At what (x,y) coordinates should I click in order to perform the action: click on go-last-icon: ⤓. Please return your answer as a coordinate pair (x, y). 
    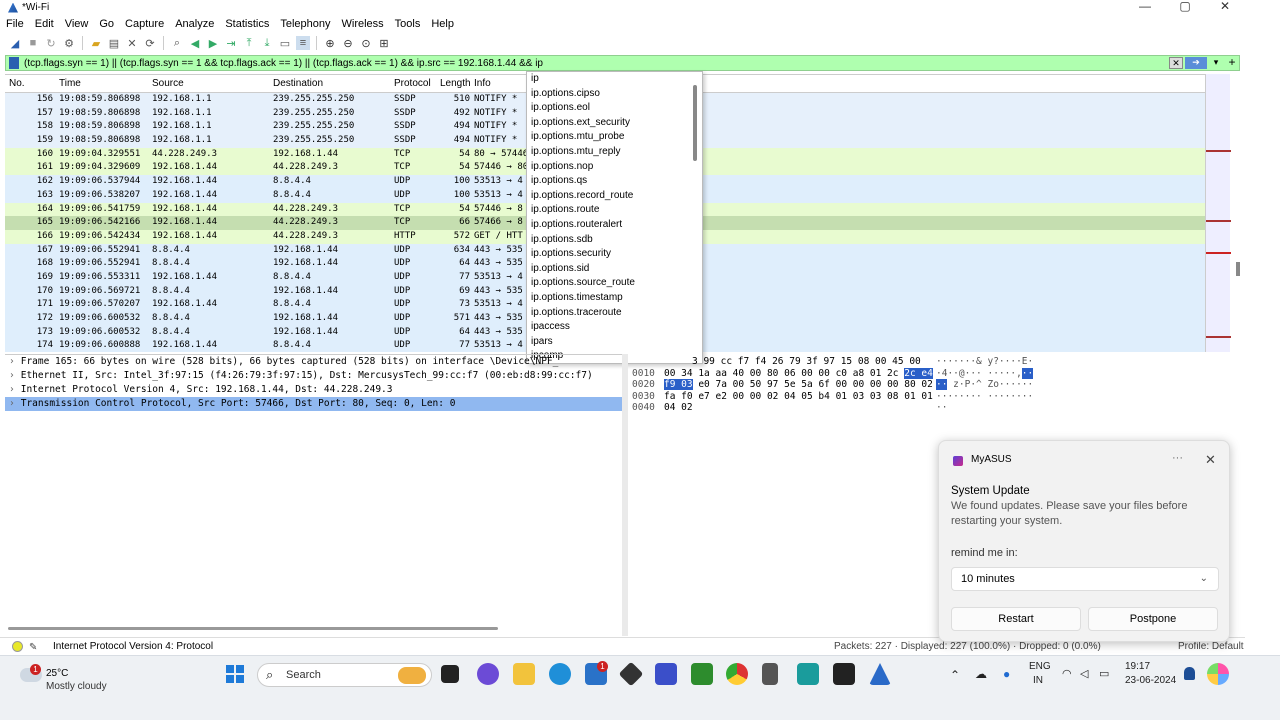
    Looking at the image, I should click on (267, 43).